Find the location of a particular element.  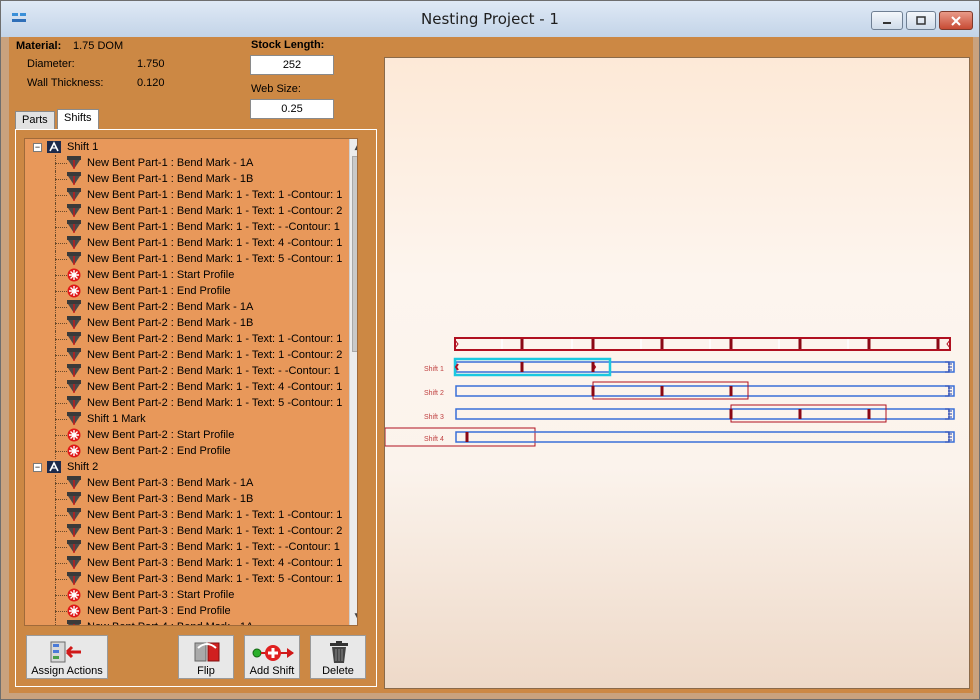

shift-4-stock is located at coordinates (705, 437).